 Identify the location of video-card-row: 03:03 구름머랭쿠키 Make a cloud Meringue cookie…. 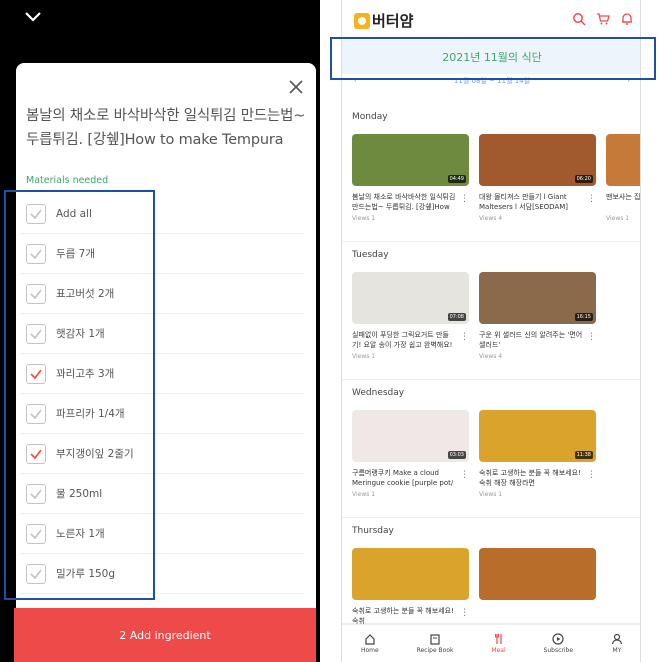
(474, 454).